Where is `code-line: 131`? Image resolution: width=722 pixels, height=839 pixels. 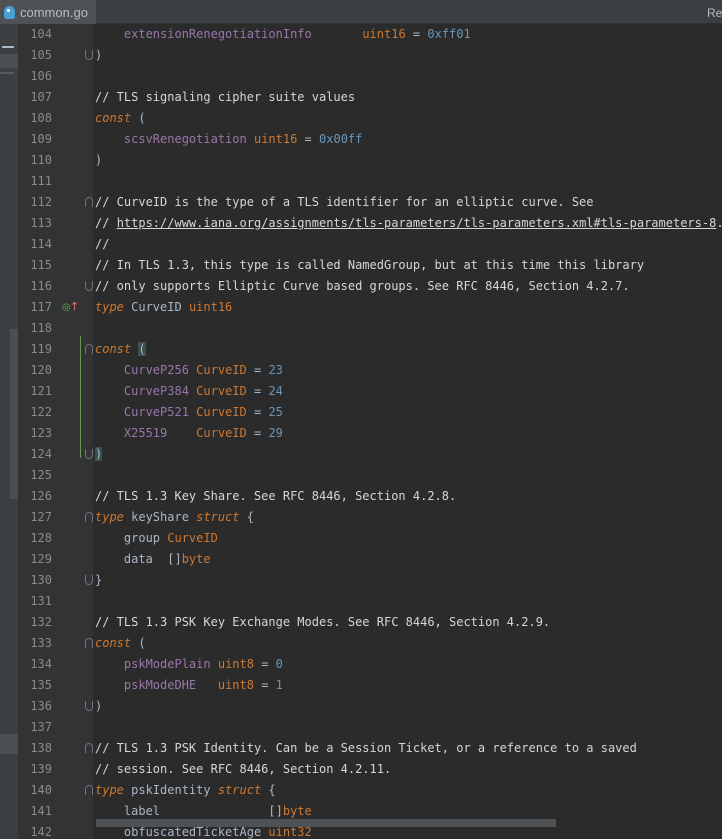
code-line: 131 is located at coordinates (361, 601).